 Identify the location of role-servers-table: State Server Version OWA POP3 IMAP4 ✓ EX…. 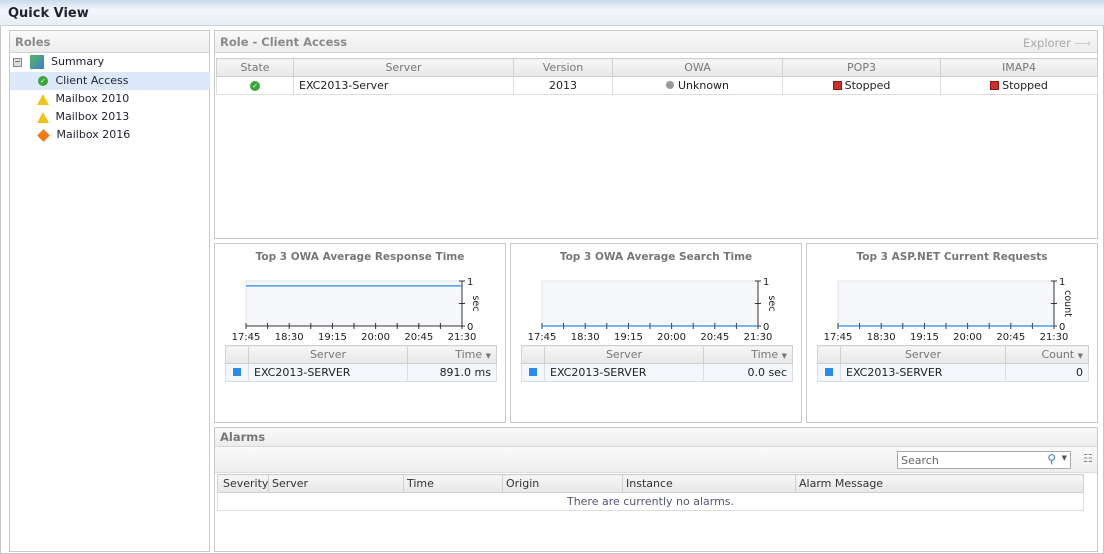
(657, 76).